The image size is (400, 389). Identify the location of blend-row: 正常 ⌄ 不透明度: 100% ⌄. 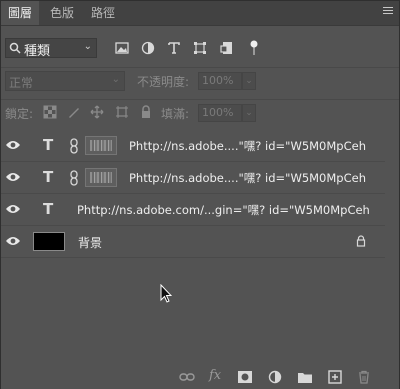
(200, 80).